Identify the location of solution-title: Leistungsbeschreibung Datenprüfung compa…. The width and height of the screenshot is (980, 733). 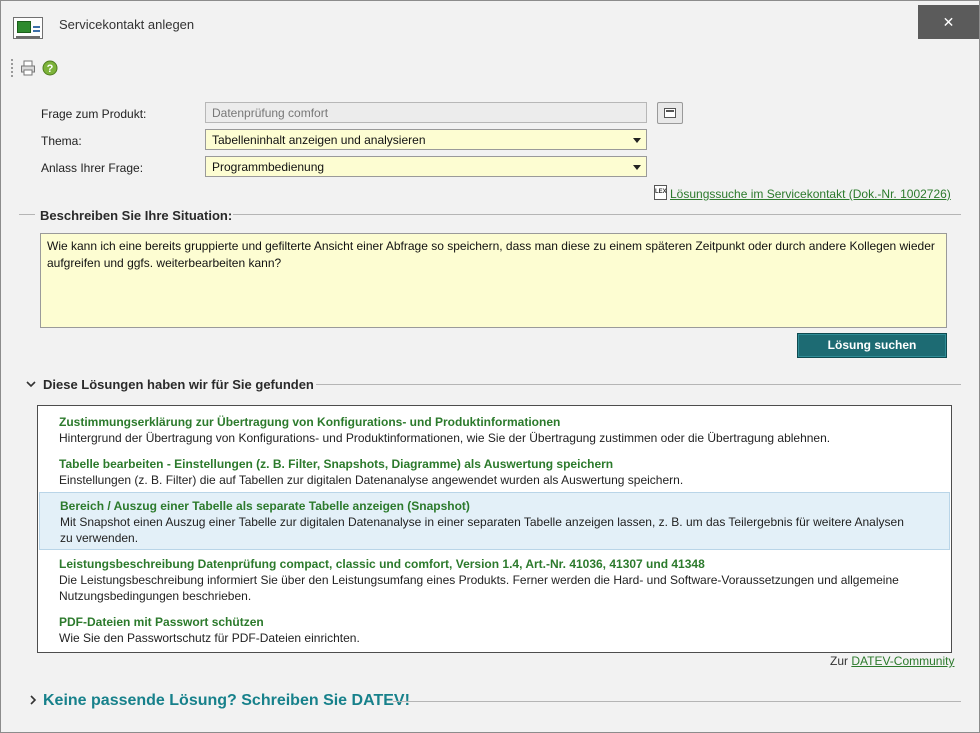
(484, 564).